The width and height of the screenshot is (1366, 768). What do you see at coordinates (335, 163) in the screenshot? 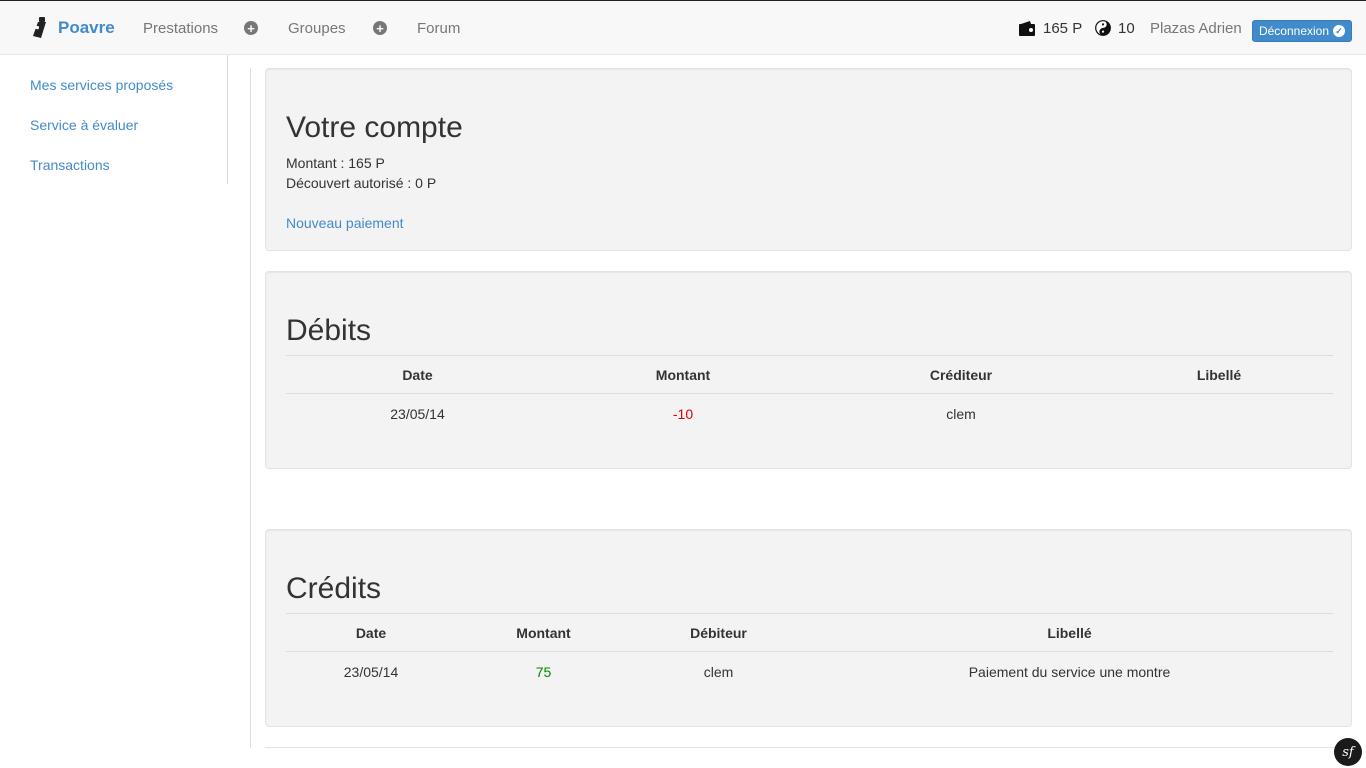
I see `account-balance: Montant : 165 P` at bounding box center [335, 163].